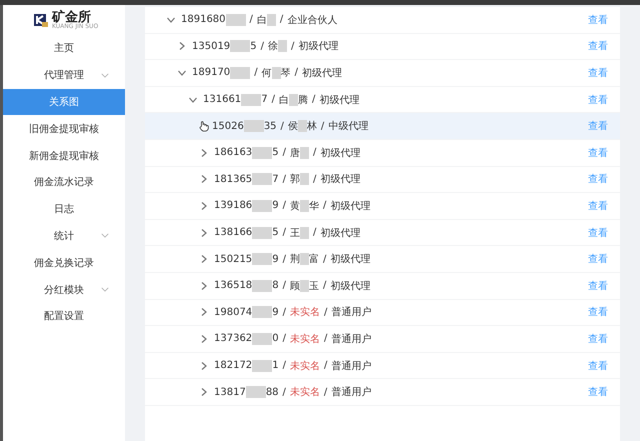 This screenshot has width=640, height=441. I want to click on user-name: 黄, so click(295, 206).